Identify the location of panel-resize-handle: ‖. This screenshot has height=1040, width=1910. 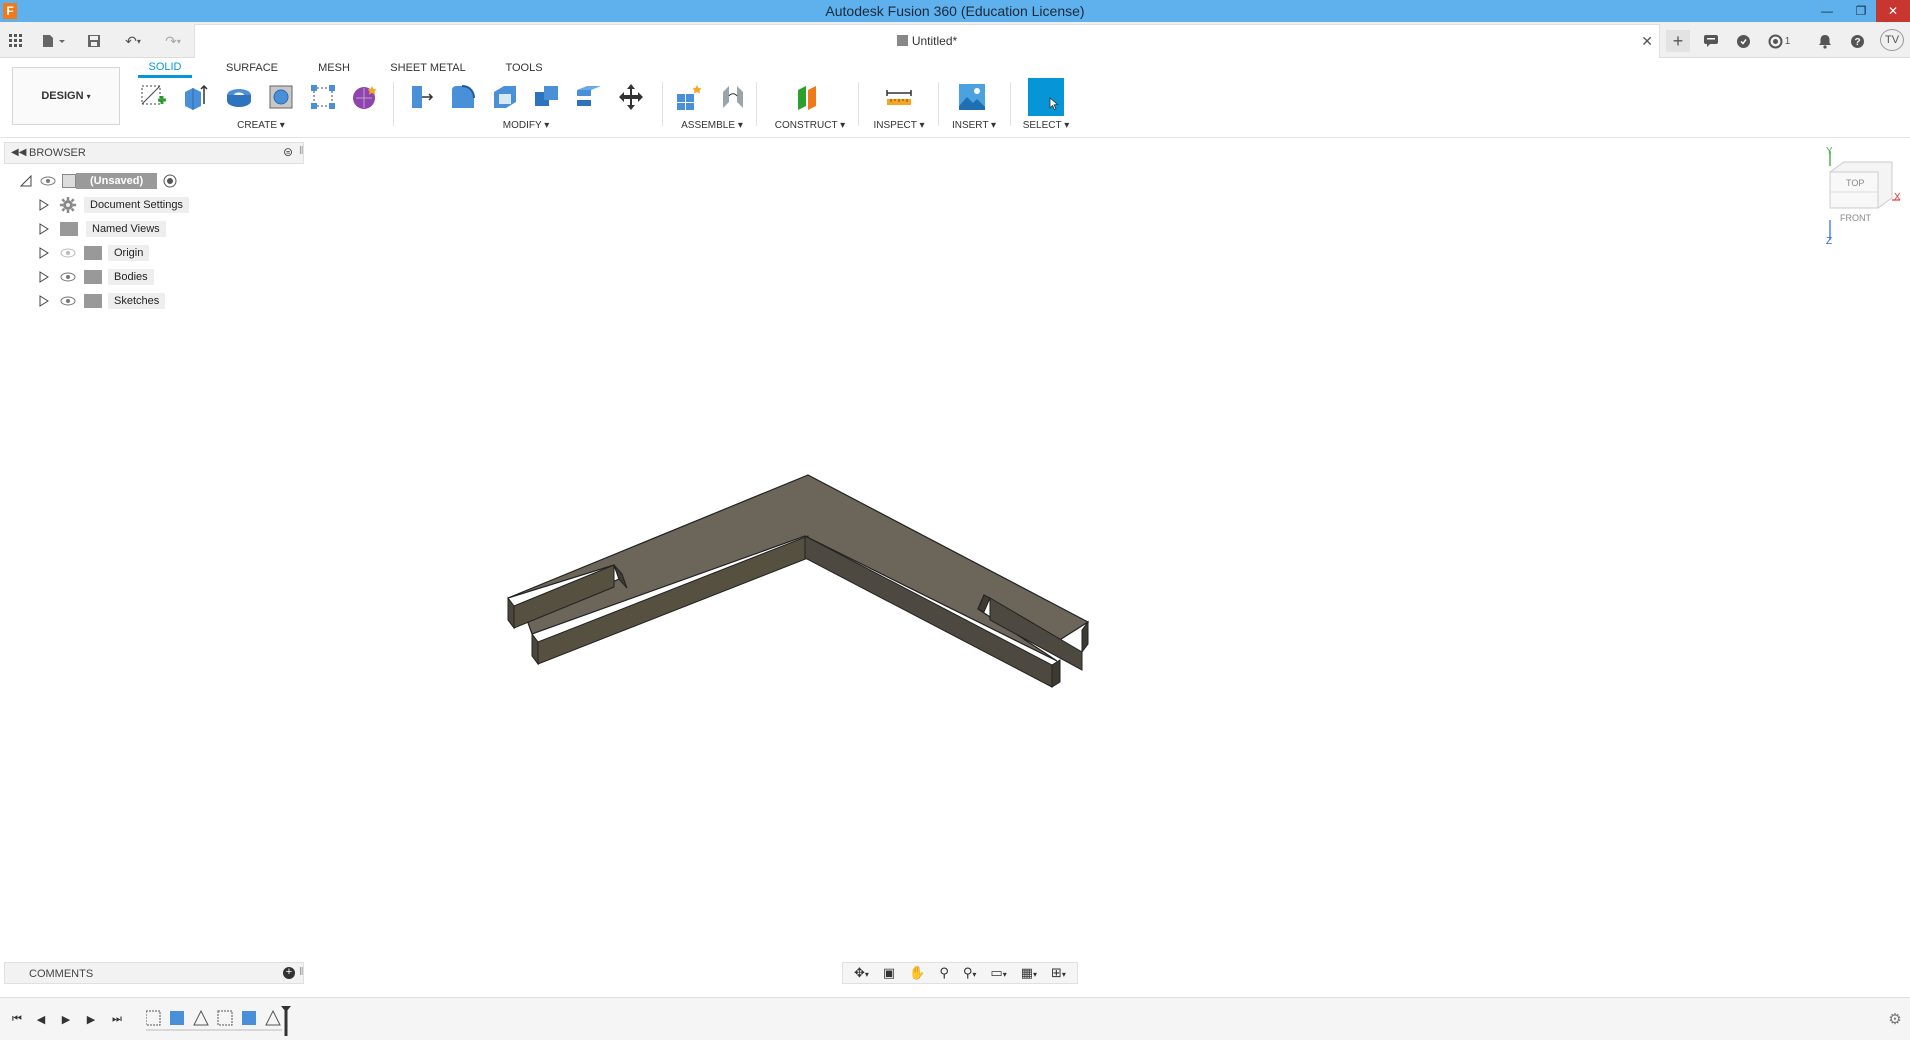
(301, 972).